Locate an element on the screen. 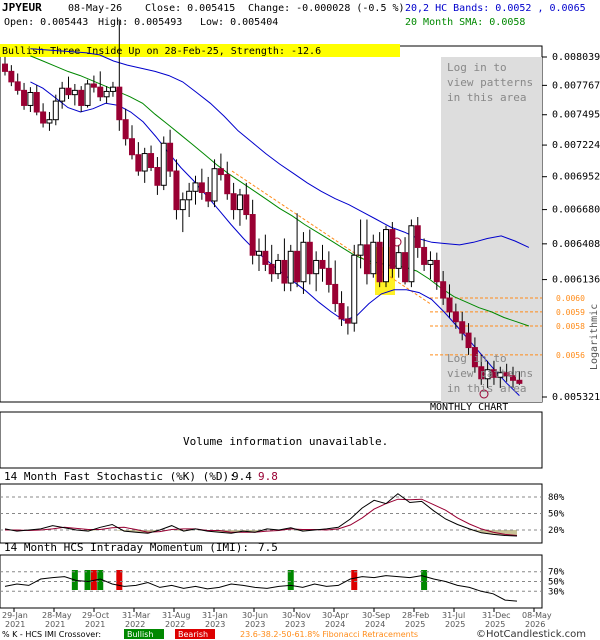  time-tick-year: 2025 is located at coordinates (495, 624).